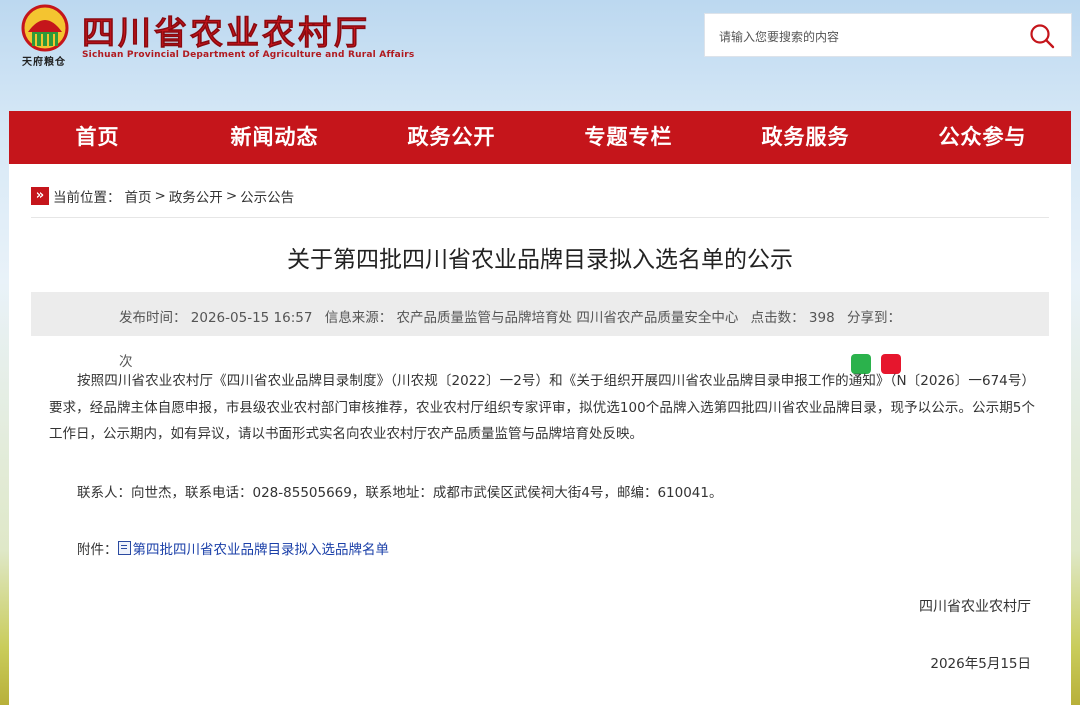  I want to click on click-unit: 次, so click(126, 362).